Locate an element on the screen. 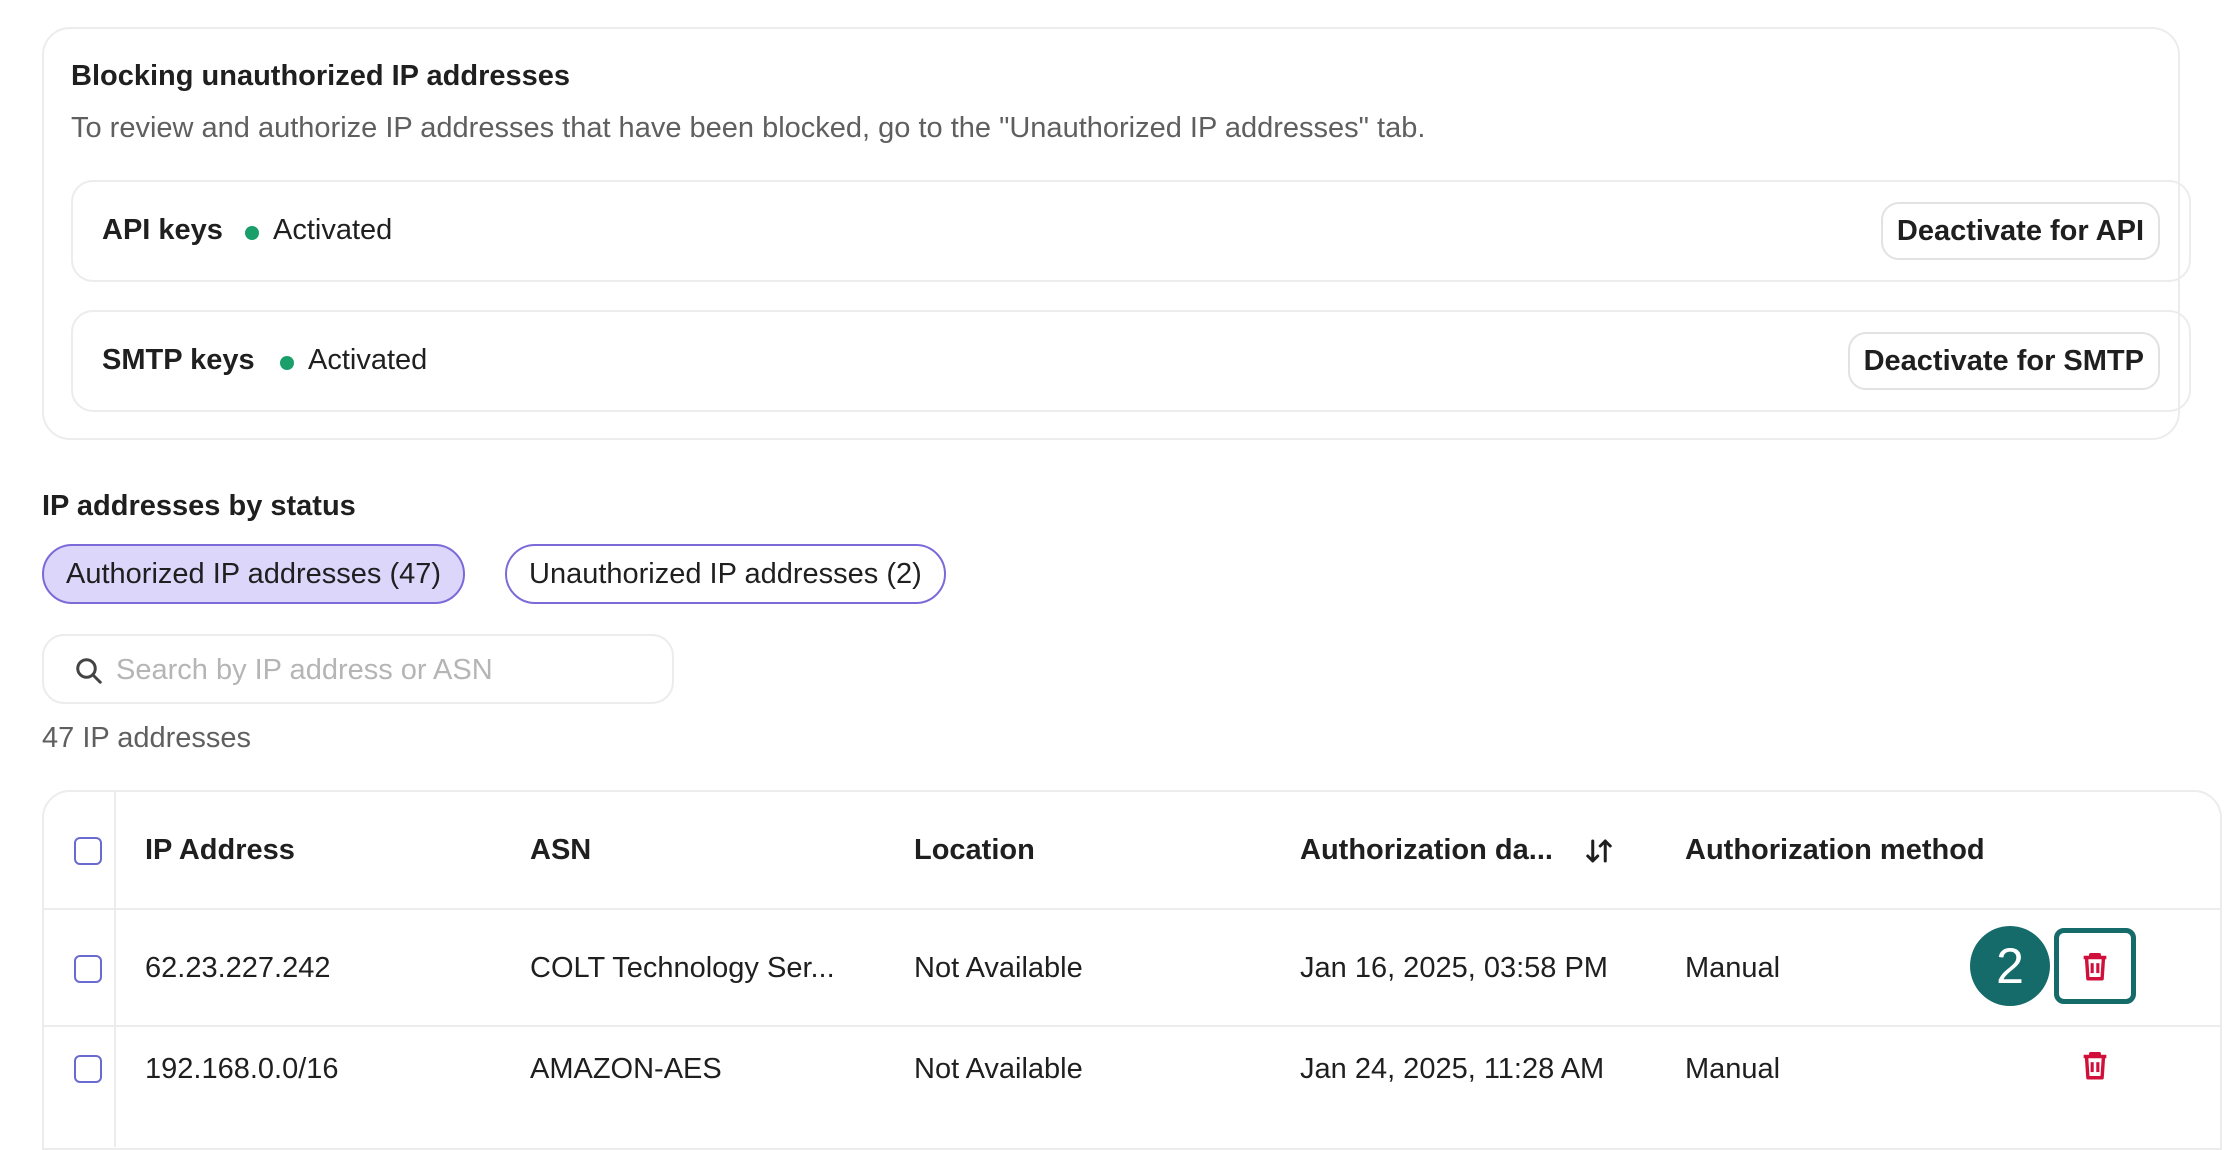 This screenshot has width=2232, height=1150. tab-authorized: Authorized IP addresses (47) is located at coordinates (254, 574).